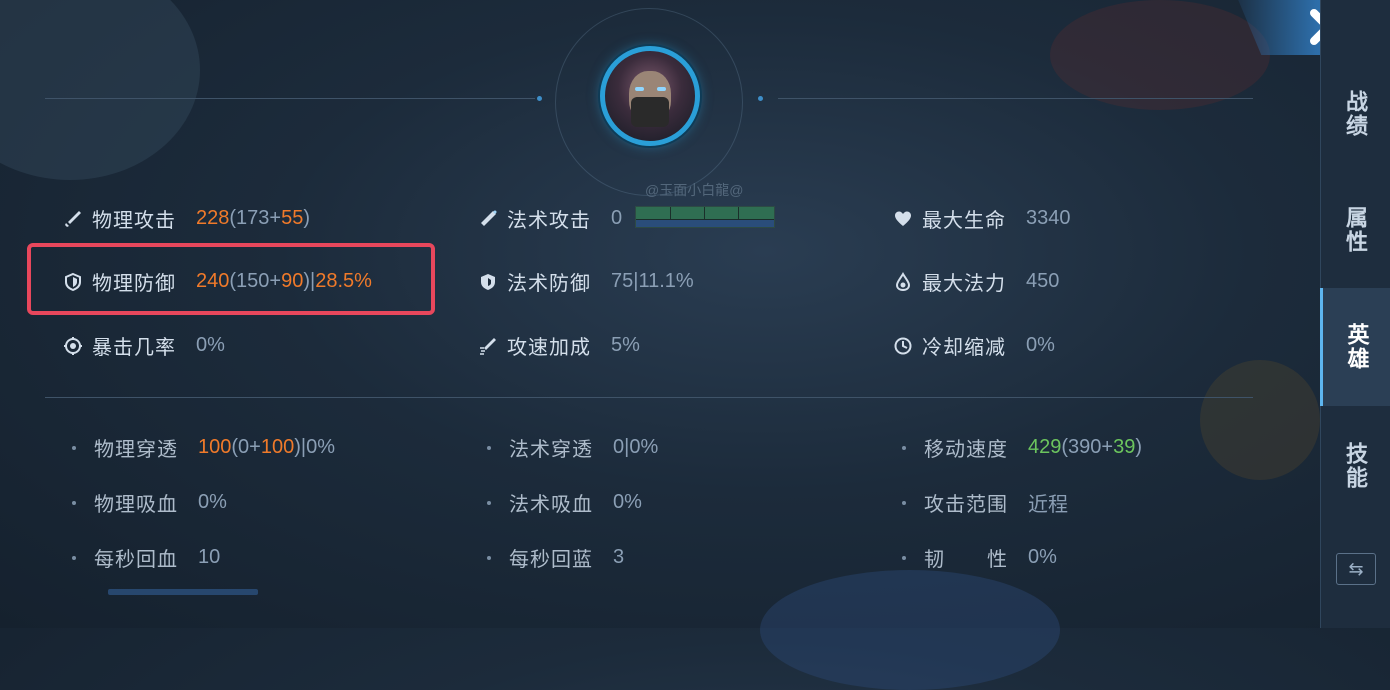 This screenshot has width=1390, height=690. What do you see at coordinates (149, 502) in the screenshot?
I see `substat-physical-lifesteal: 物理吸血 0%` at bounding box center [149, 502].